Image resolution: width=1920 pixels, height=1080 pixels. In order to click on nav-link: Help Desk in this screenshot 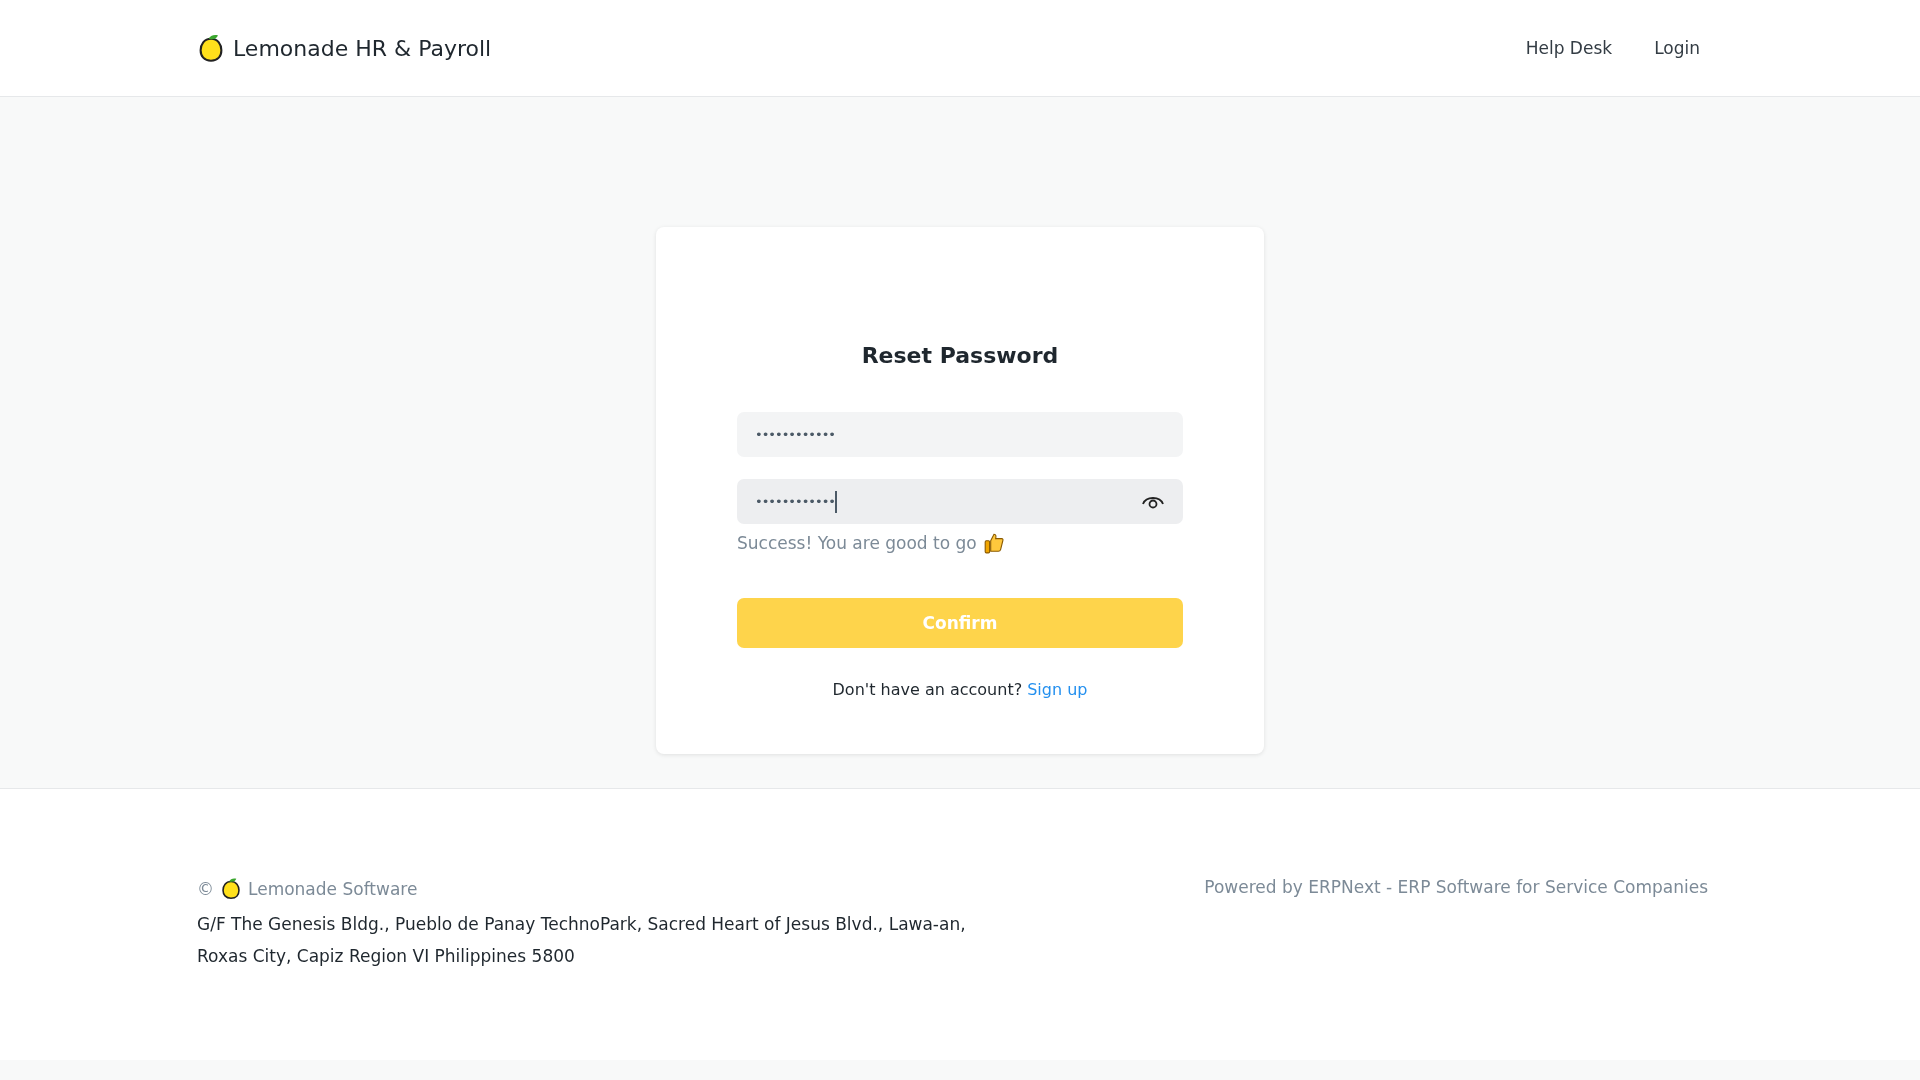, I will do `click(1569, 48)`.